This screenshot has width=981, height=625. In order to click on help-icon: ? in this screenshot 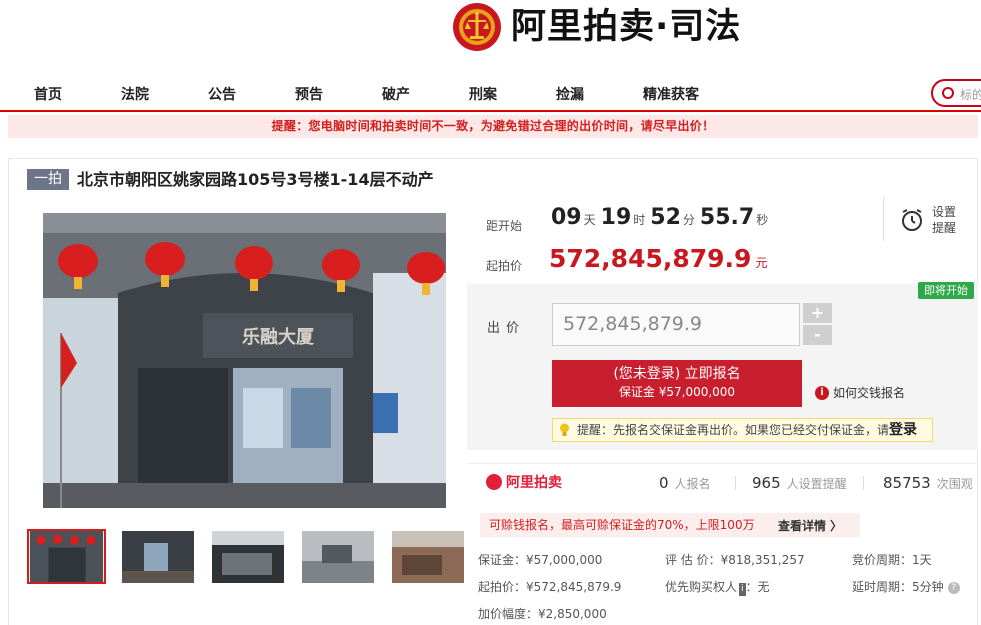, I will do `click(953, 587)`.